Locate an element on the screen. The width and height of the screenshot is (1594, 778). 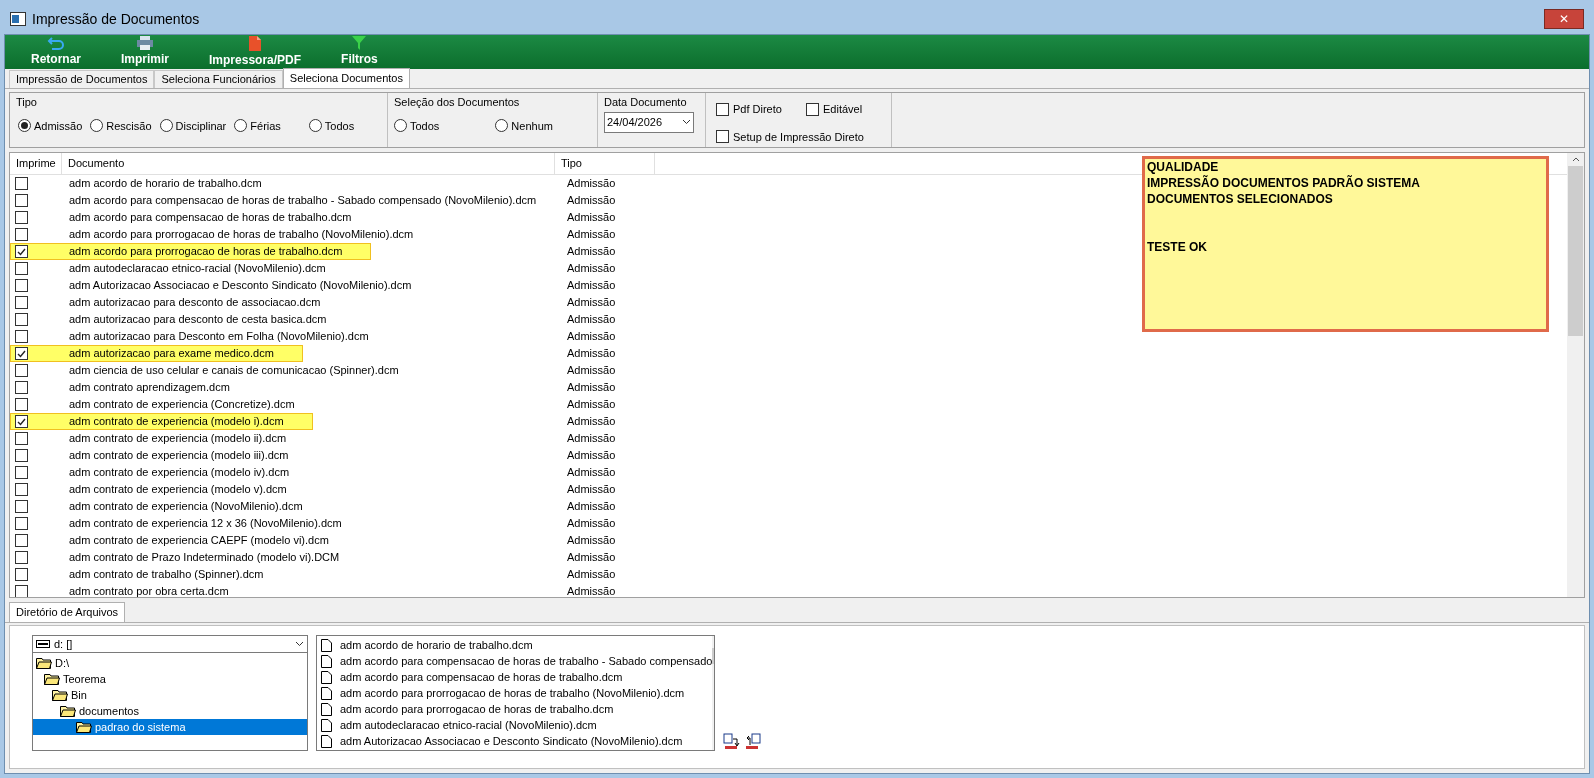
column-header: Documento is located at coordinates (308, 163).